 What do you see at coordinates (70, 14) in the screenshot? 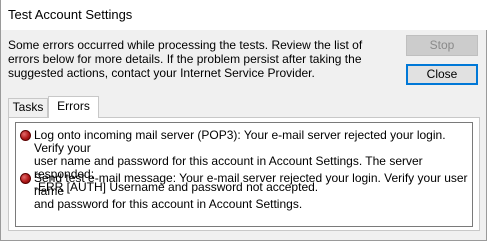
I see `window-title: Test Account Settings` at bounding box center [70, 14].